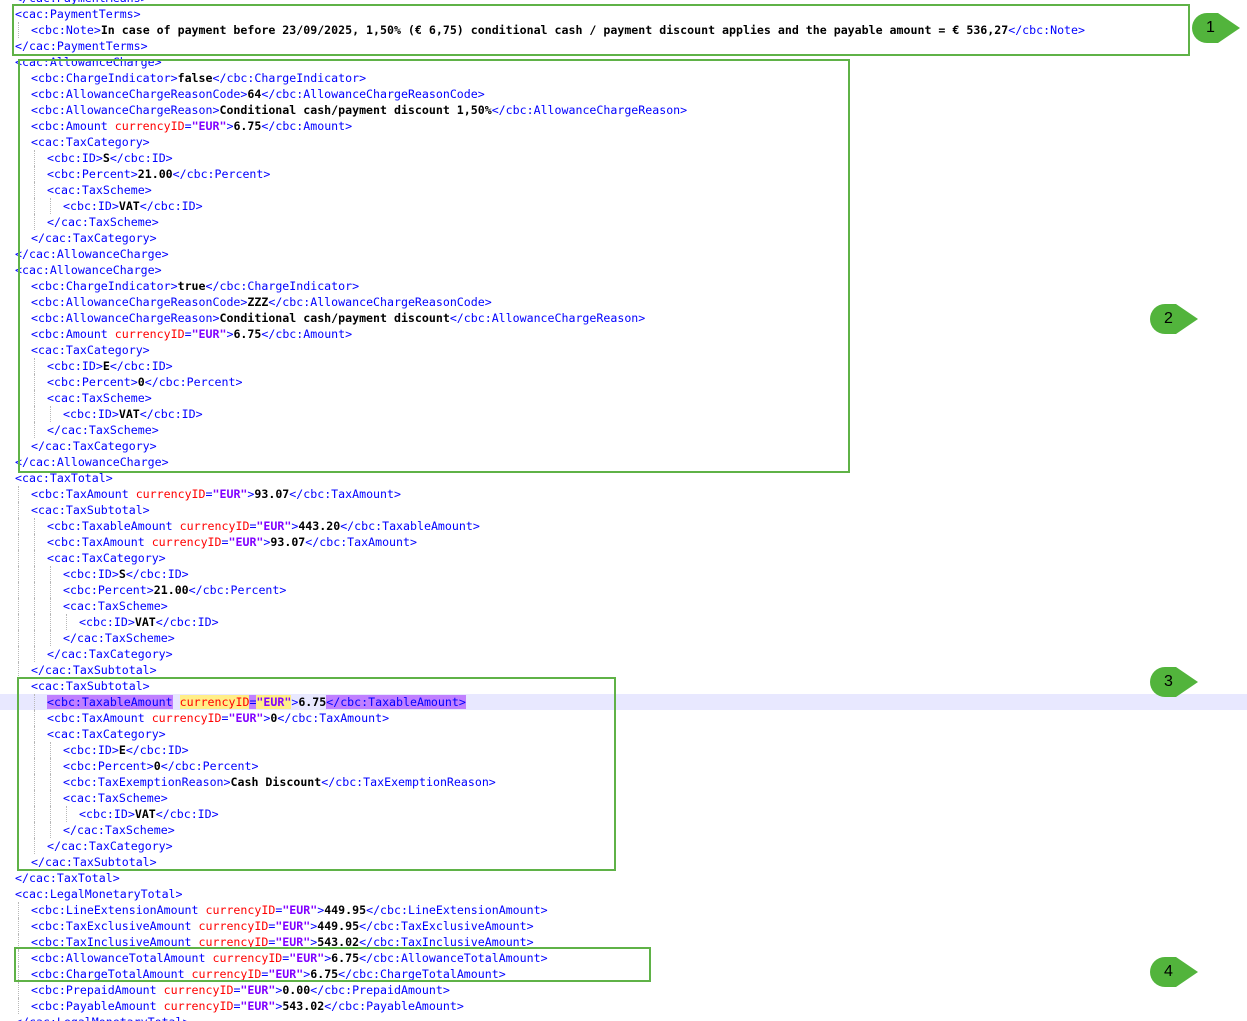 The image size is (1247, 1021). I want to click on code-line: </cac:TaxTotal>, so click(623, 878).